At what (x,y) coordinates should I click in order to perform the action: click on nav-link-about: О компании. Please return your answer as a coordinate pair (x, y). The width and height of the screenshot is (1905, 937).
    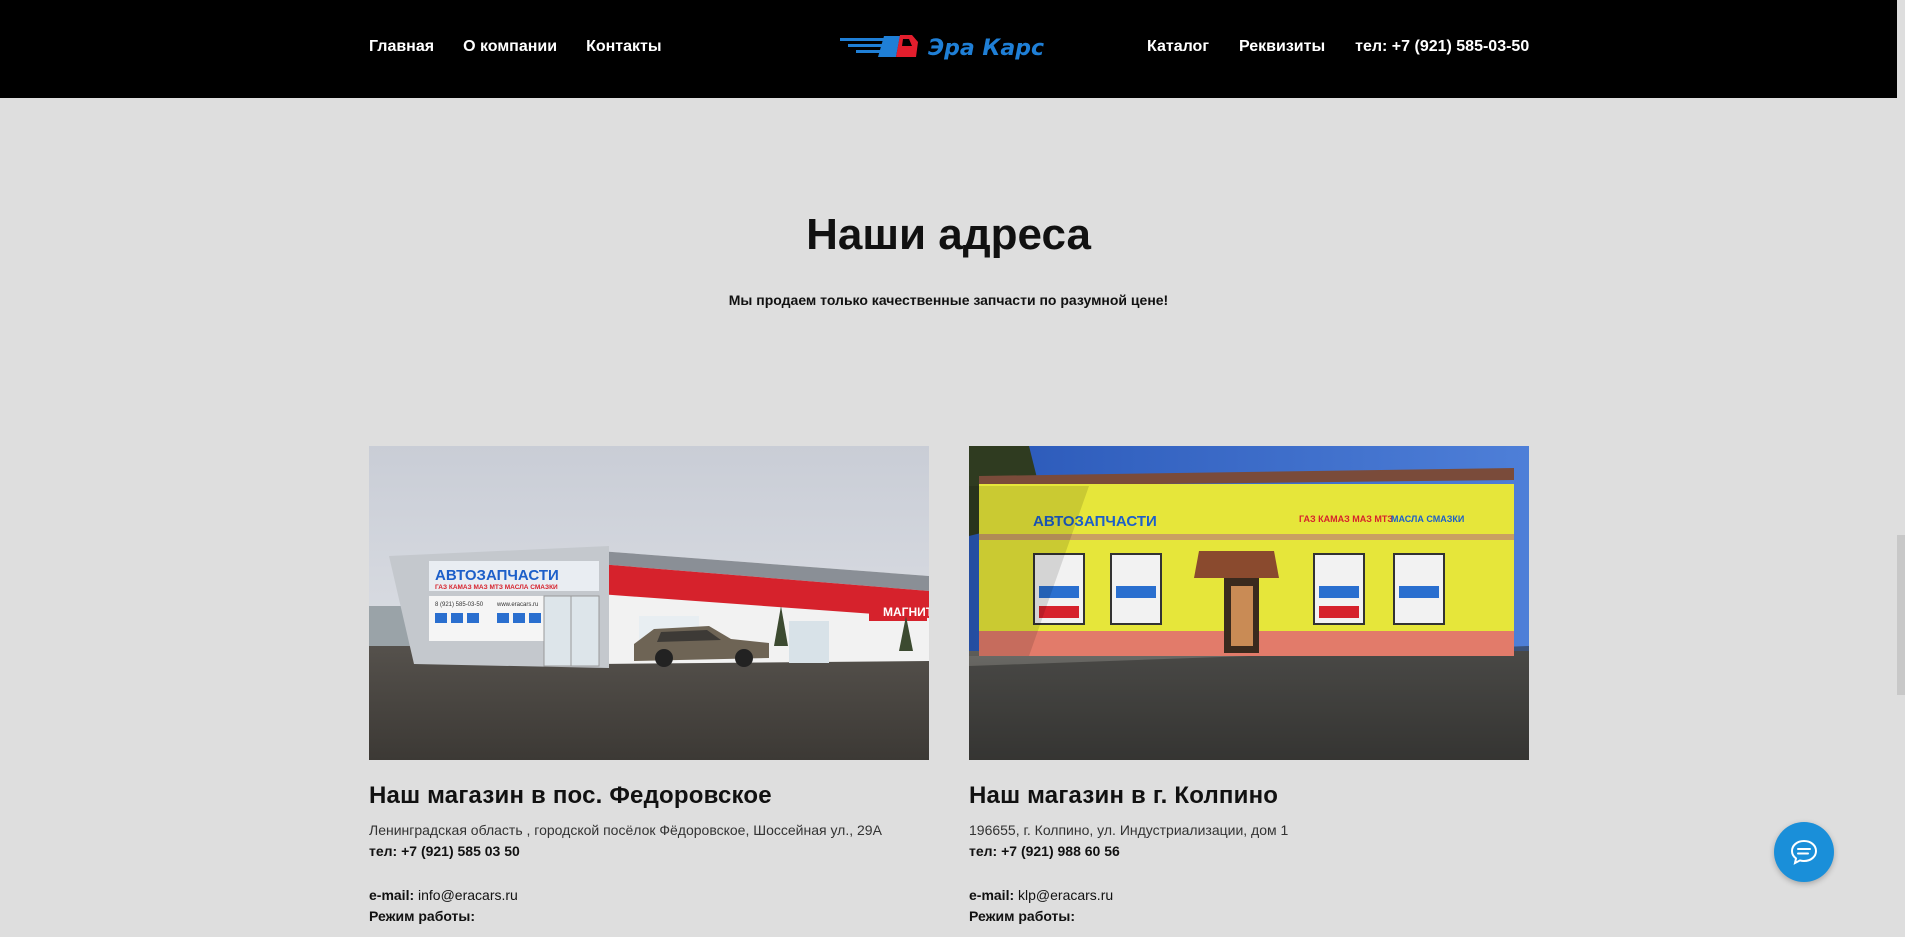
    Looking at the image, I should click on (510, 47).